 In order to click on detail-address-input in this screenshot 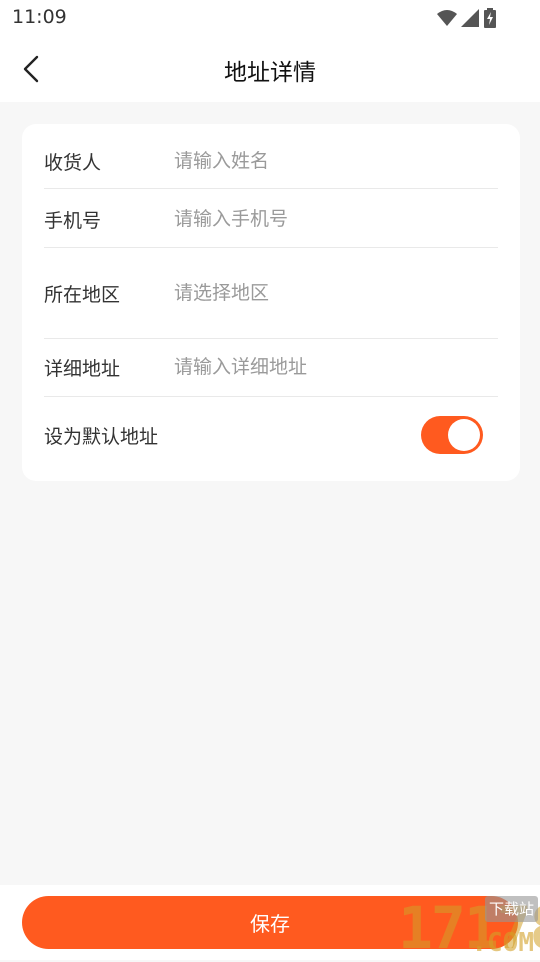, I will do `click(334, 367)`.